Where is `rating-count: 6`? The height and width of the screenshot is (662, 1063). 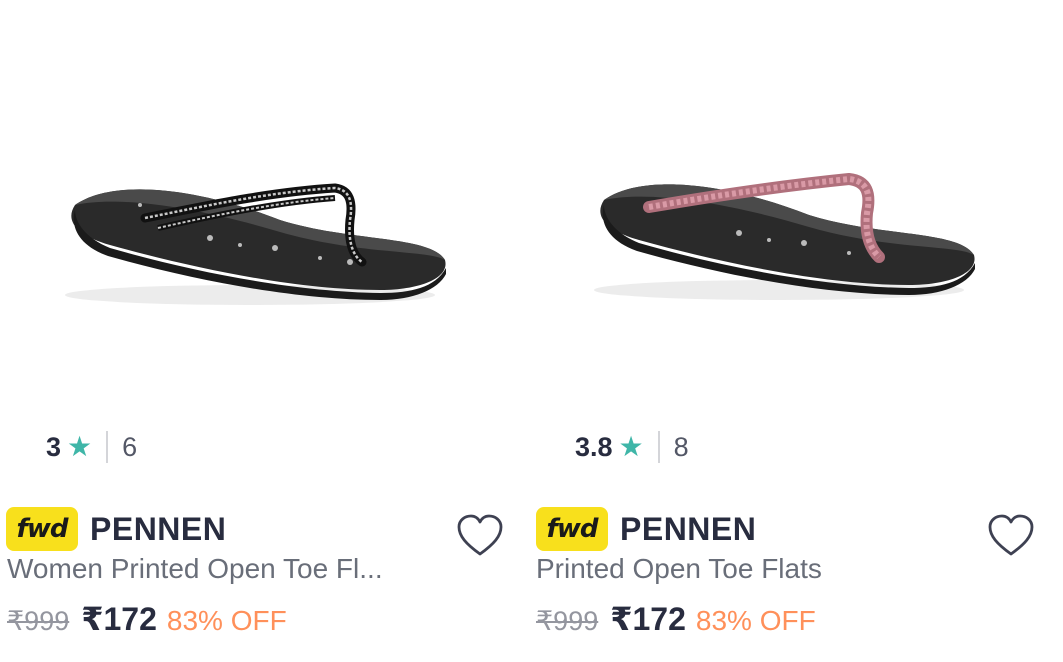
rating-count: 6 is located at coordinates (130, 446).